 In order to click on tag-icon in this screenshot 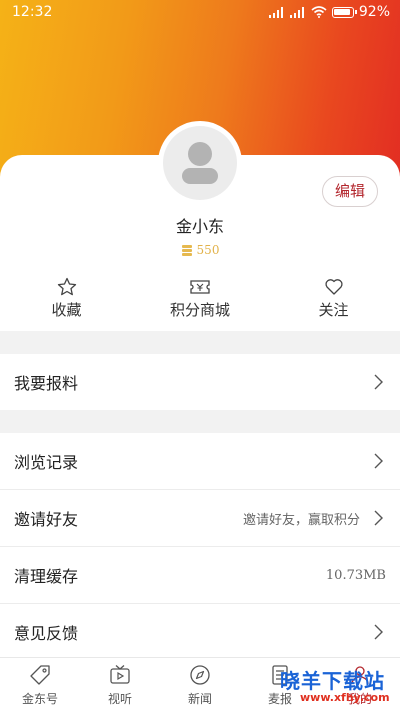, I will do `click(40, 675)`.